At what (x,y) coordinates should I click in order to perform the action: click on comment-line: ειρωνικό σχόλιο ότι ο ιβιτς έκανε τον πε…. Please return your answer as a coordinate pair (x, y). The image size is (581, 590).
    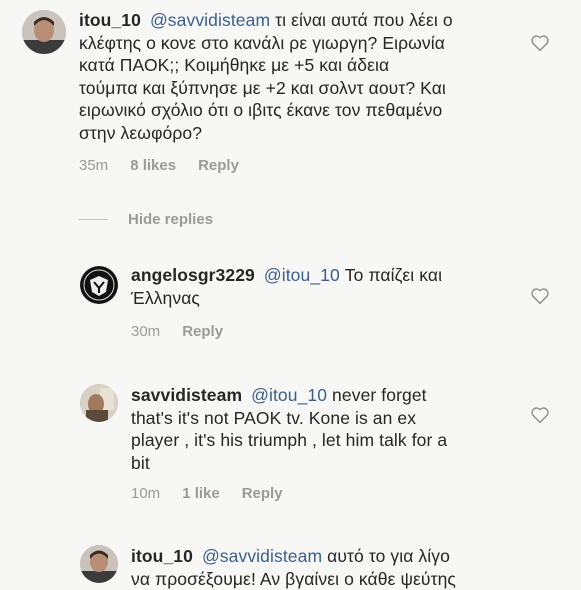
    Looking at the image, I should click on (261, 110).